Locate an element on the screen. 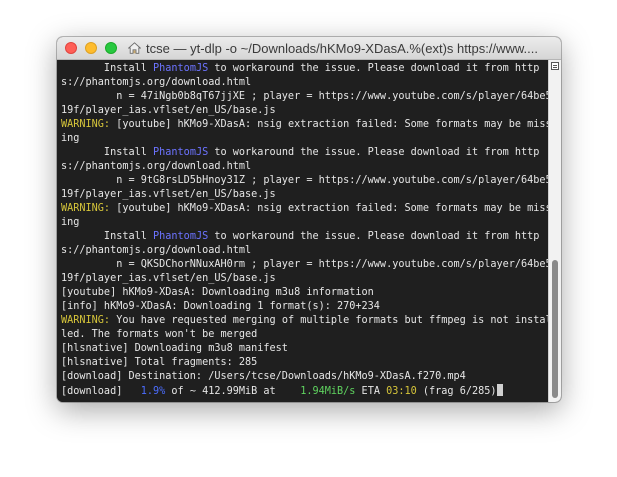 The height and width of the screenshot is (477, 617). close-button is located at coordinates (71, 48).